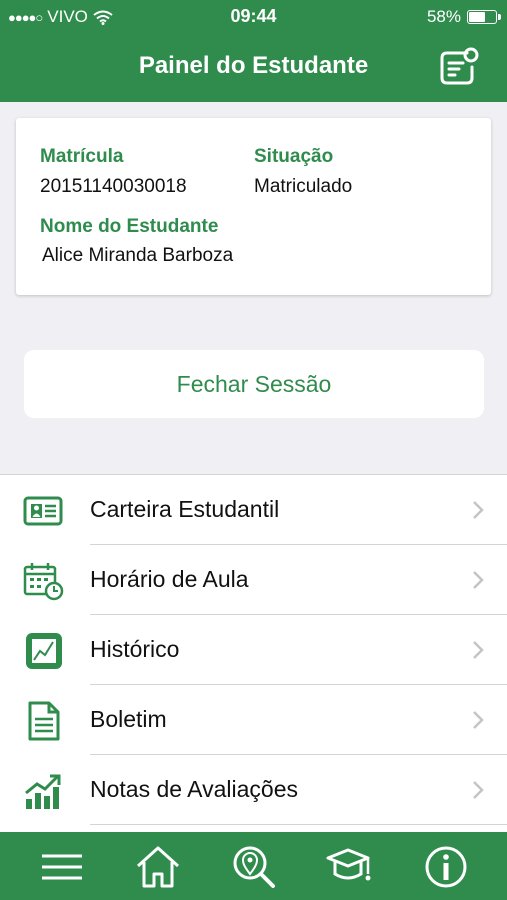 The height and width of the screenshot is (900, 507). I want to click on chart-icon, so click(44, 651).